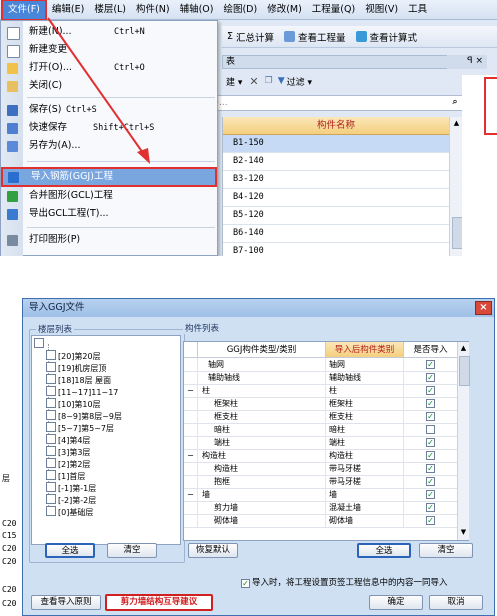  Describe the element at coordinates (365, 507) in the screenshot. I see `target-type-cell: 混凝土墙` at that location.